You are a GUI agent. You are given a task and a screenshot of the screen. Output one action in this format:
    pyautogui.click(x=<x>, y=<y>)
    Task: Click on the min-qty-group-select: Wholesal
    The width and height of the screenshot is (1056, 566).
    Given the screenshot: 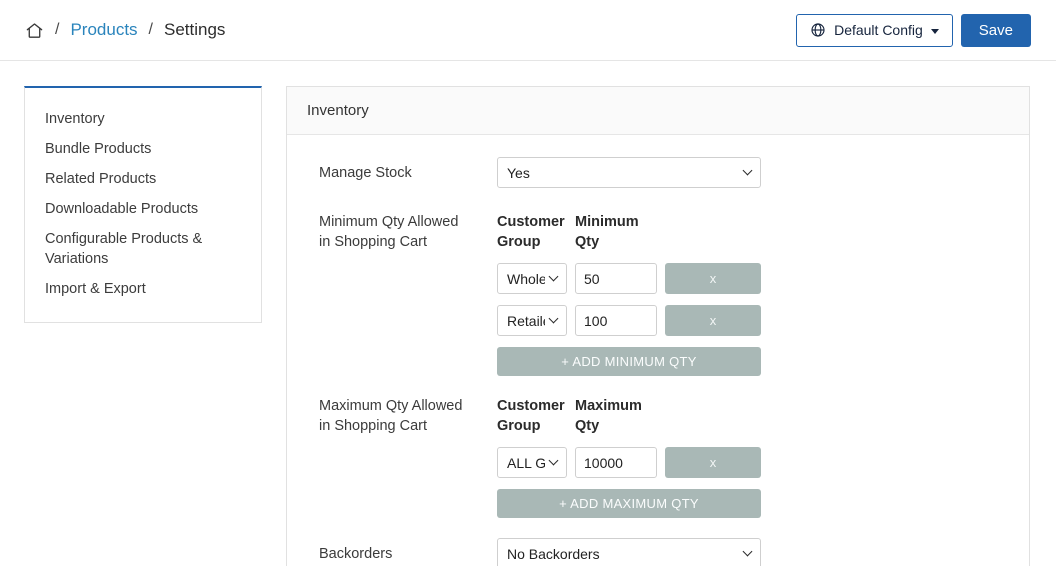 What is the action you would take?
    pyautogui.click(x=532, y=278)
    